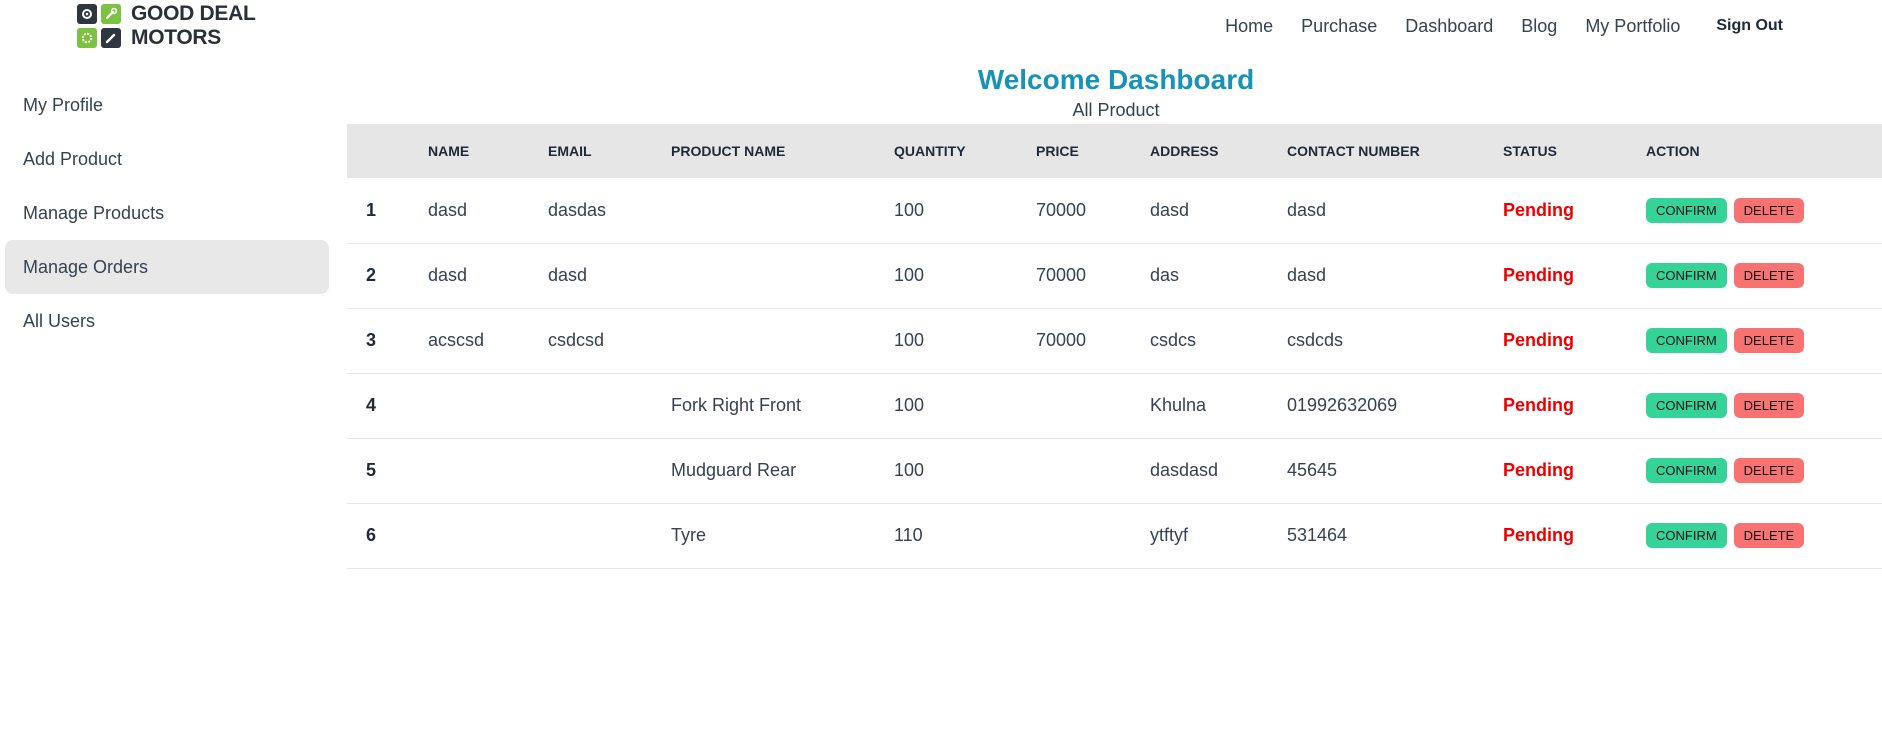 Image resolution: width=1882 pixels, height=750 pixels. Describe the element at coordinates (1312, 470) in the screenshot. I see `row-contact-number: 45645` at that location.